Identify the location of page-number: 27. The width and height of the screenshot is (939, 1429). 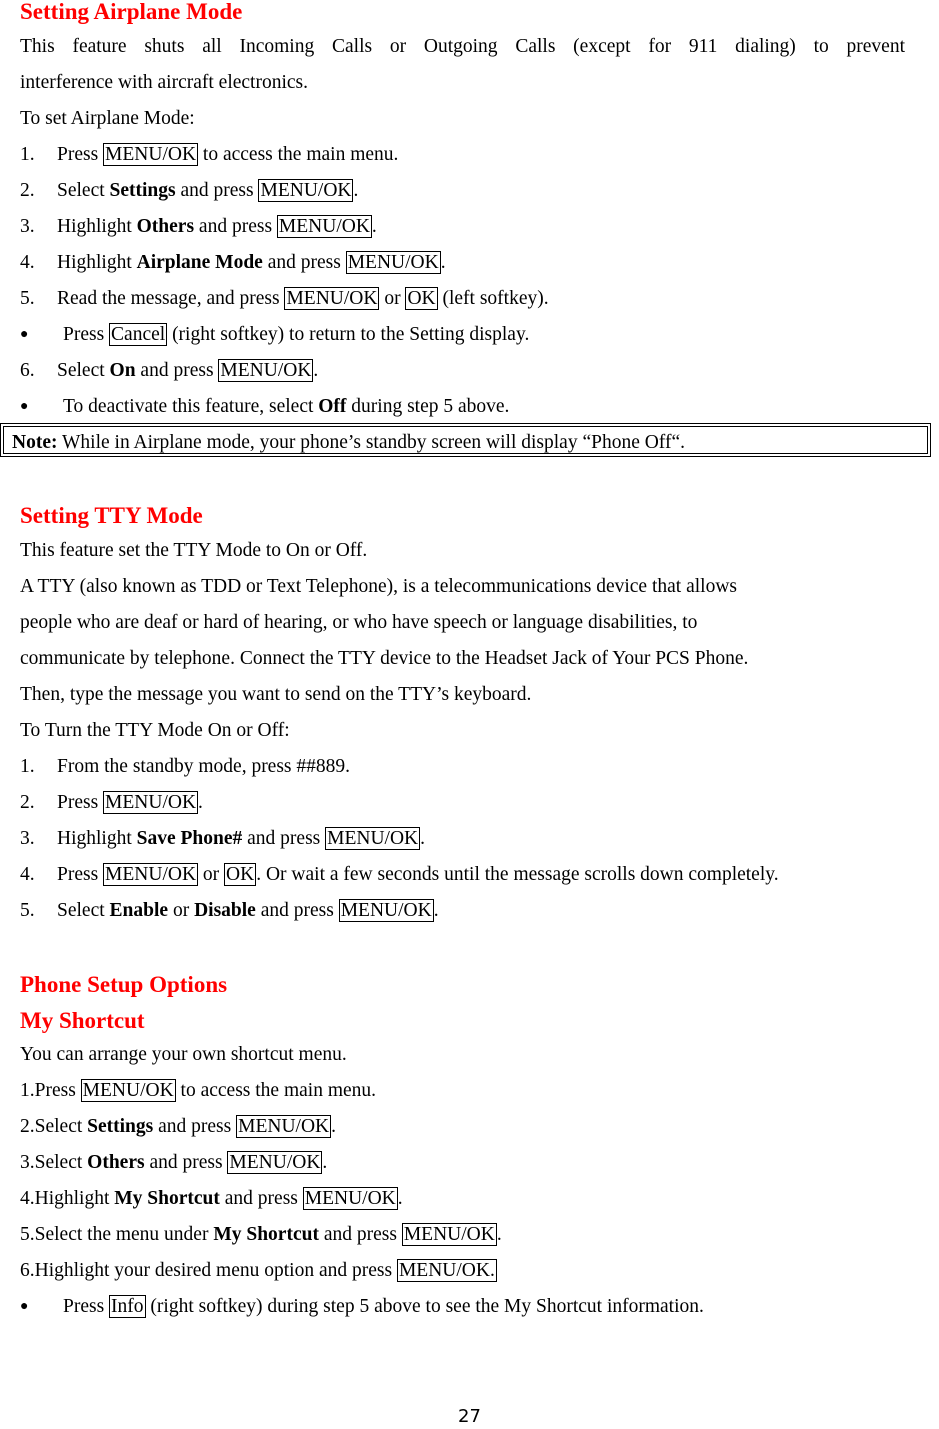
(469, 1416).